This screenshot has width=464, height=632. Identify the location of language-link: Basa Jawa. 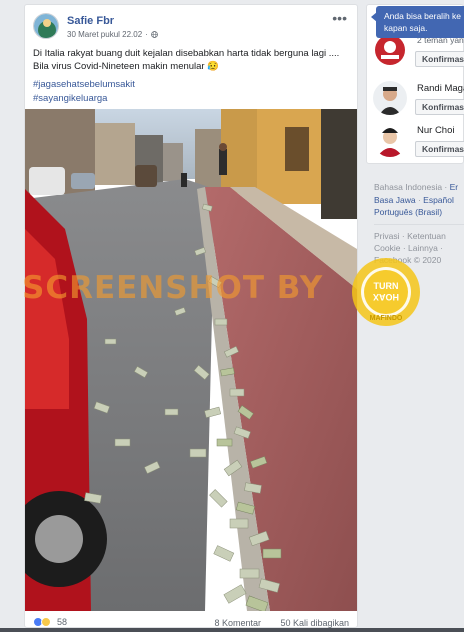
(395, 200).